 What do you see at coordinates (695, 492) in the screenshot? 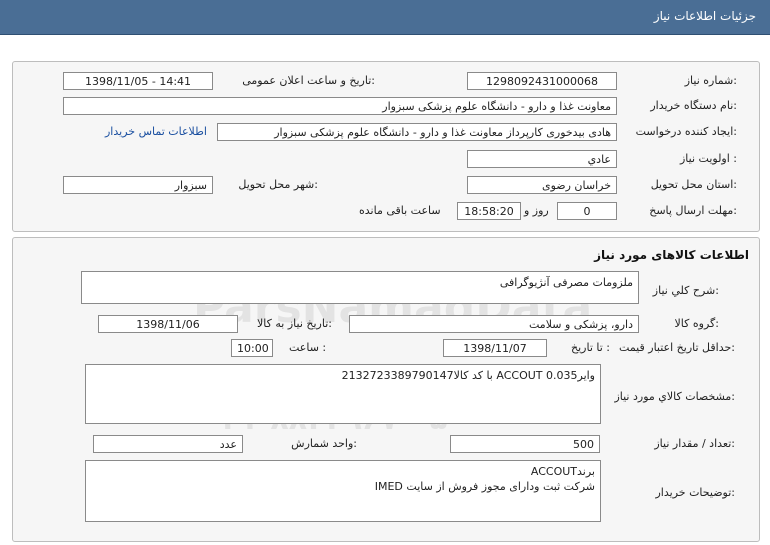
I see `buyer-notes-label: توضیحات خریدار:` at bounding box center [695, 492].